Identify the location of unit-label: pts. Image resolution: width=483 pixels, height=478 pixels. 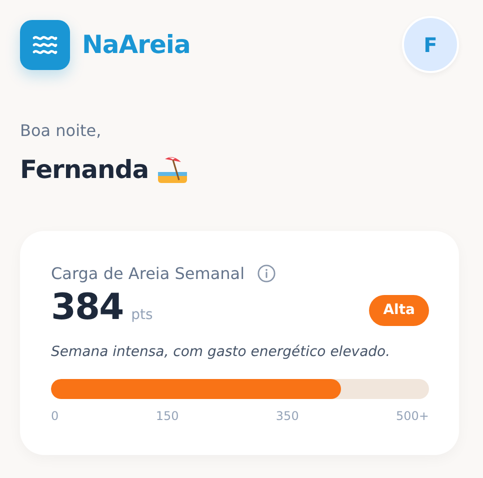
(142, 315).